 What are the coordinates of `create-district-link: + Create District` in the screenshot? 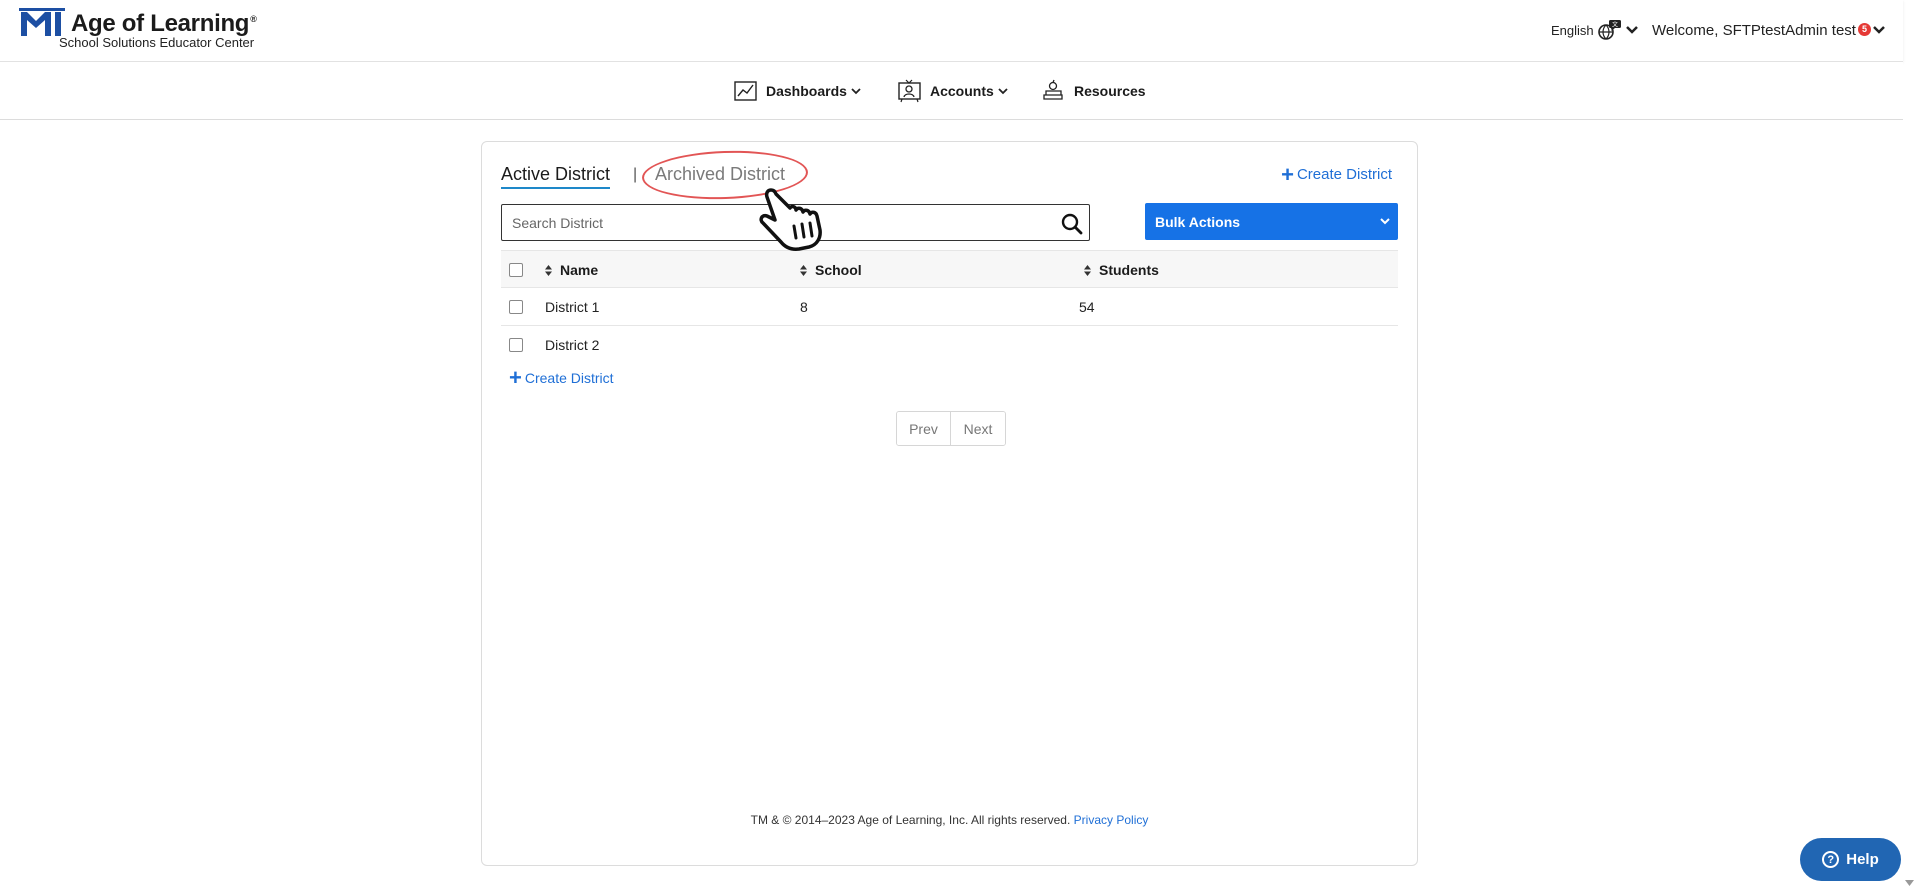 It's located at (561, 377).